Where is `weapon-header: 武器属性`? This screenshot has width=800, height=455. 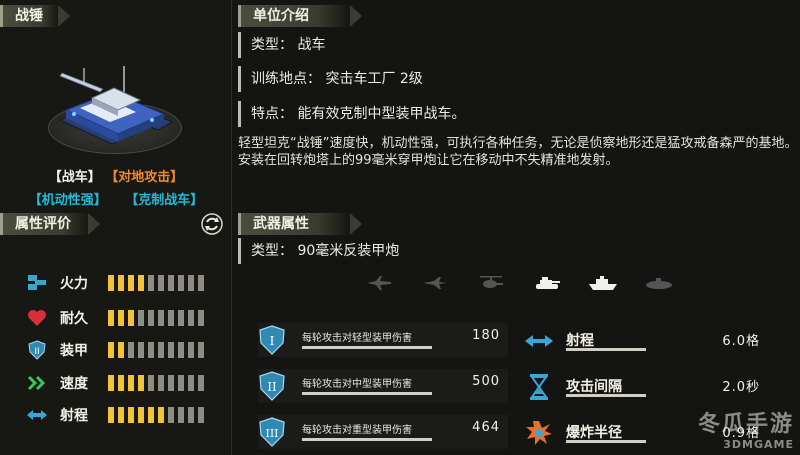
weapon-header: 武器属性 is located at coordinates (300, 224).